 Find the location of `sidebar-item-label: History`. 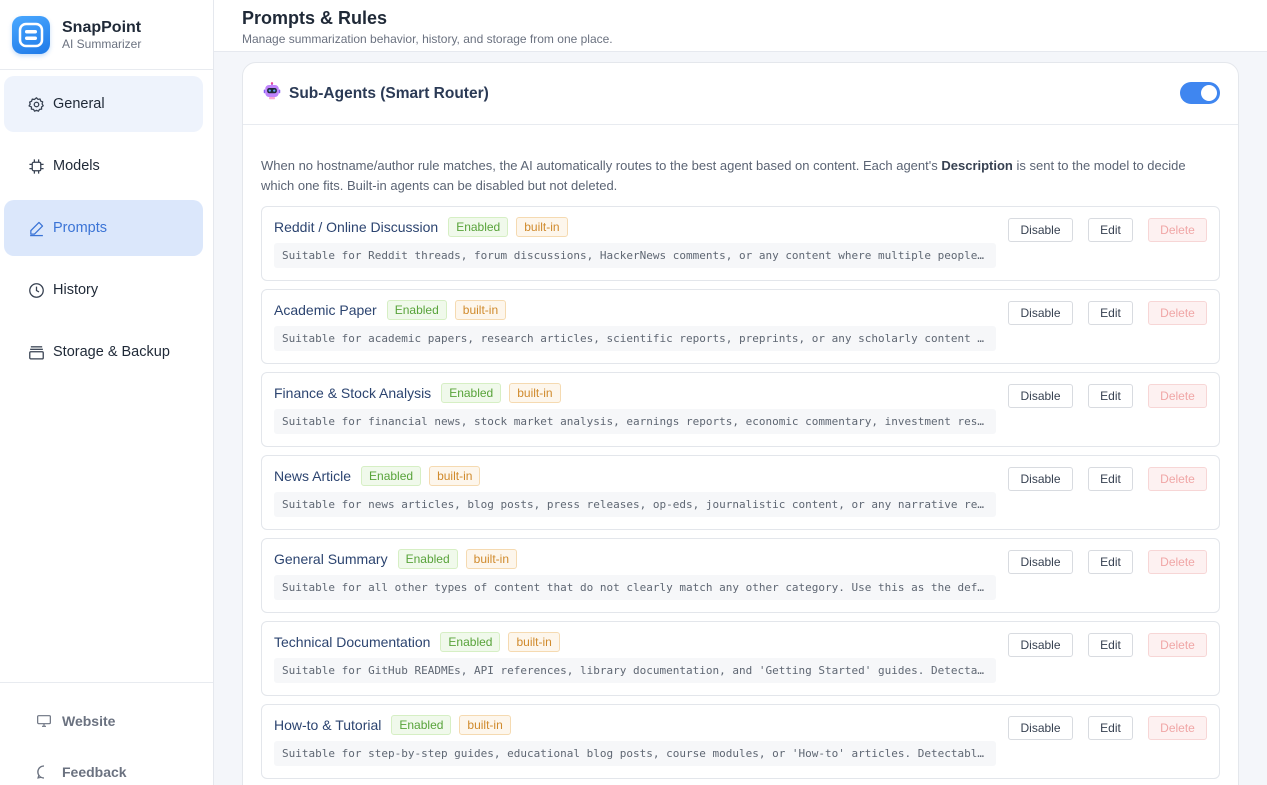

sidebar-item-label: History is located at coordinates (76, 290).